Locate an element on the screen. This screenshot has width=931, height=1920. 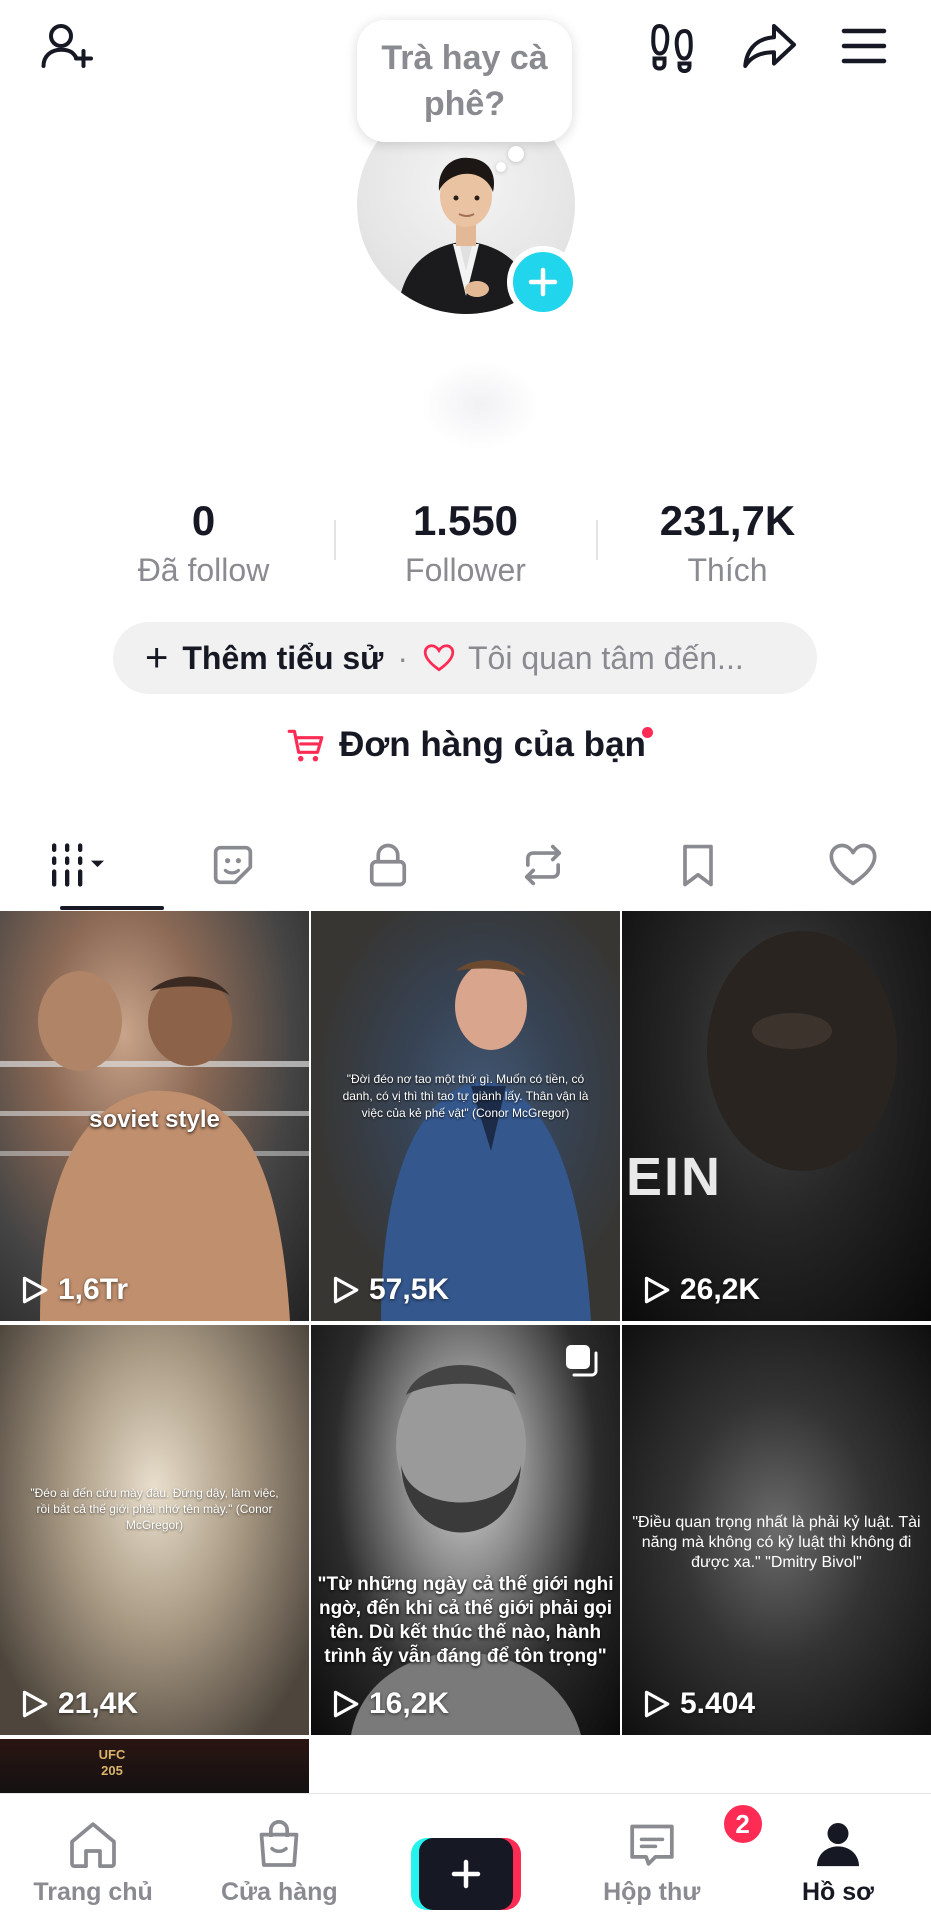
view-count: 21,4K is located at coordinates (98, 1703).